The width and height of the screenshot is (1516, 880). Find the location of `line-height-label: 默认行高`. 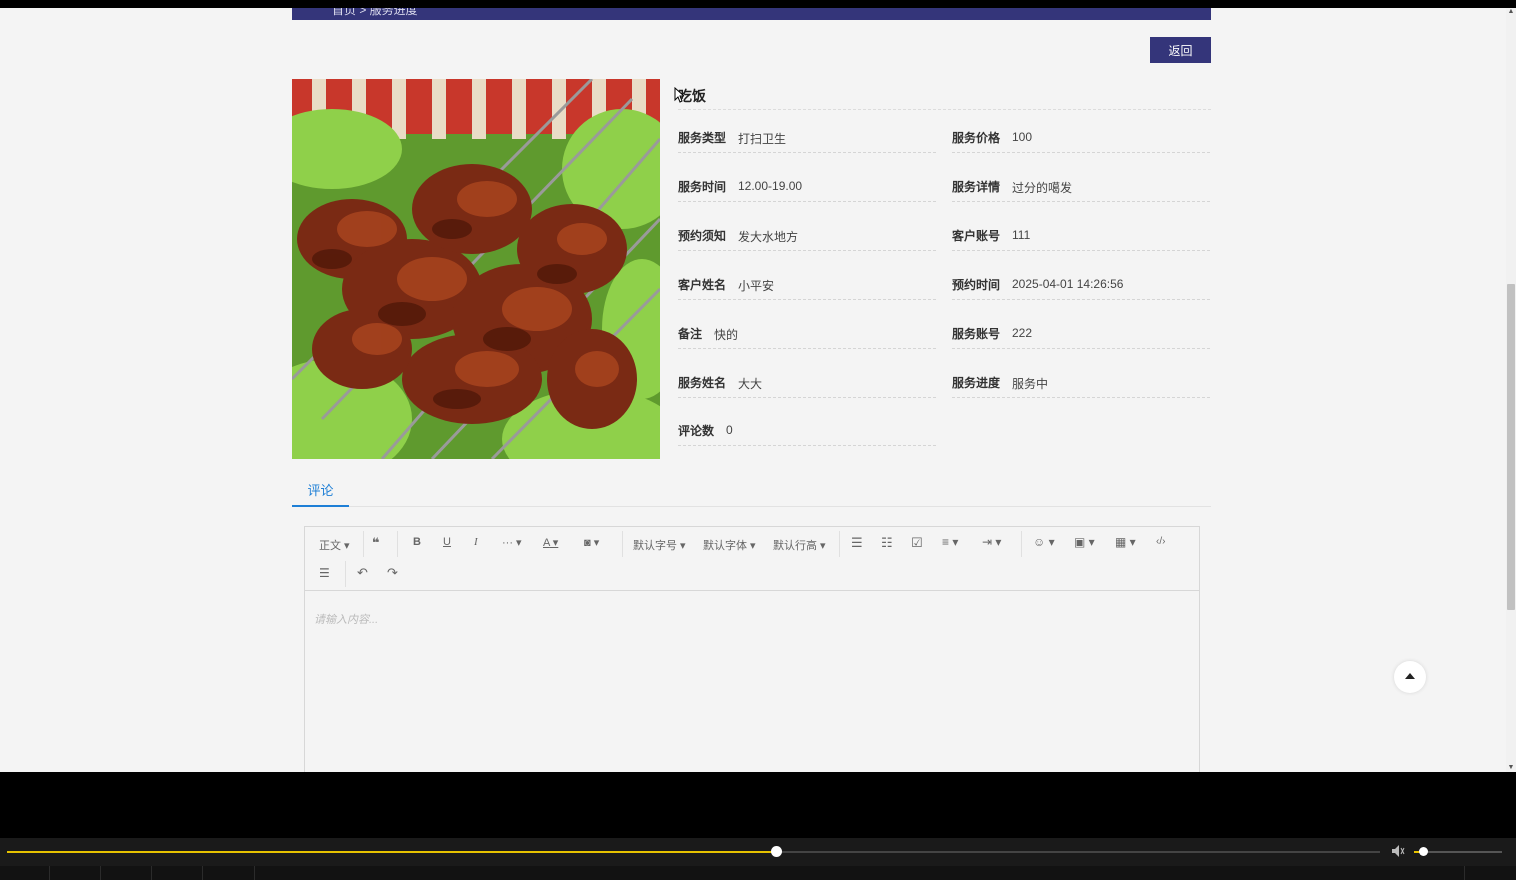

line-height-label: 默认行高 is located at coordinates (795, 546).